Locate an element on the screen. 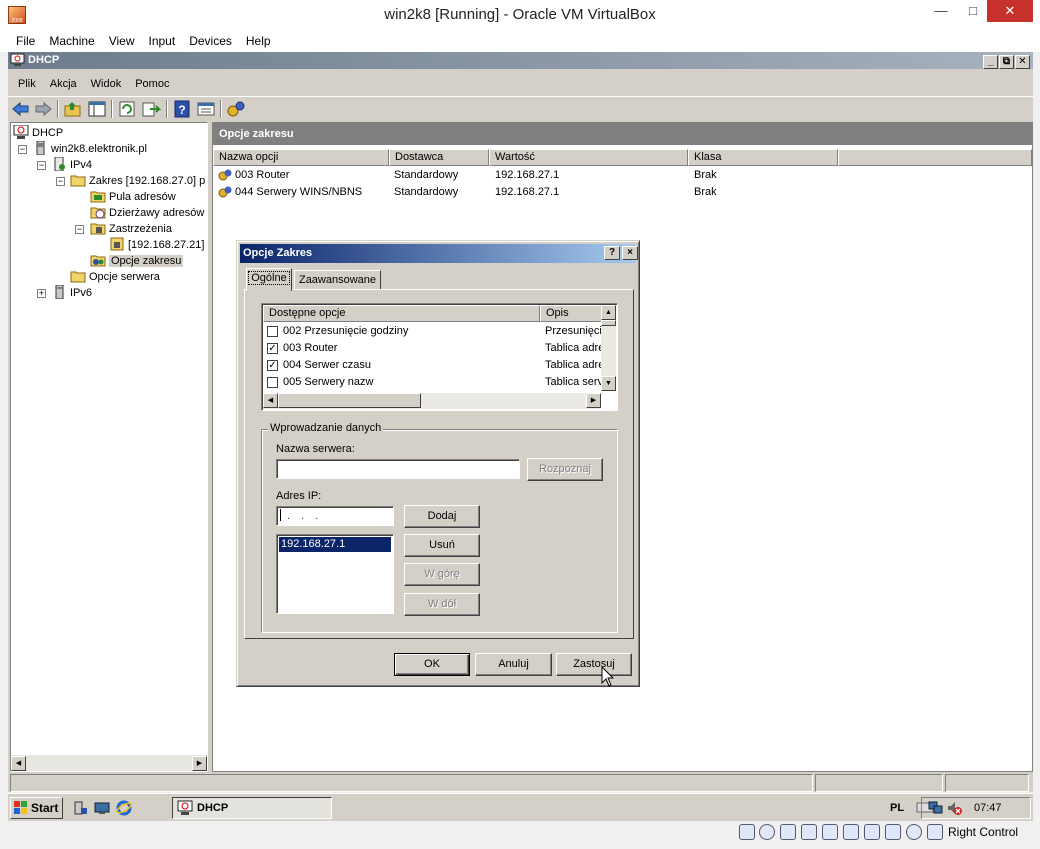 The height and width of the screenshot is (849, 1040). add-button: Dodaj is located at coordinates (442, 516).